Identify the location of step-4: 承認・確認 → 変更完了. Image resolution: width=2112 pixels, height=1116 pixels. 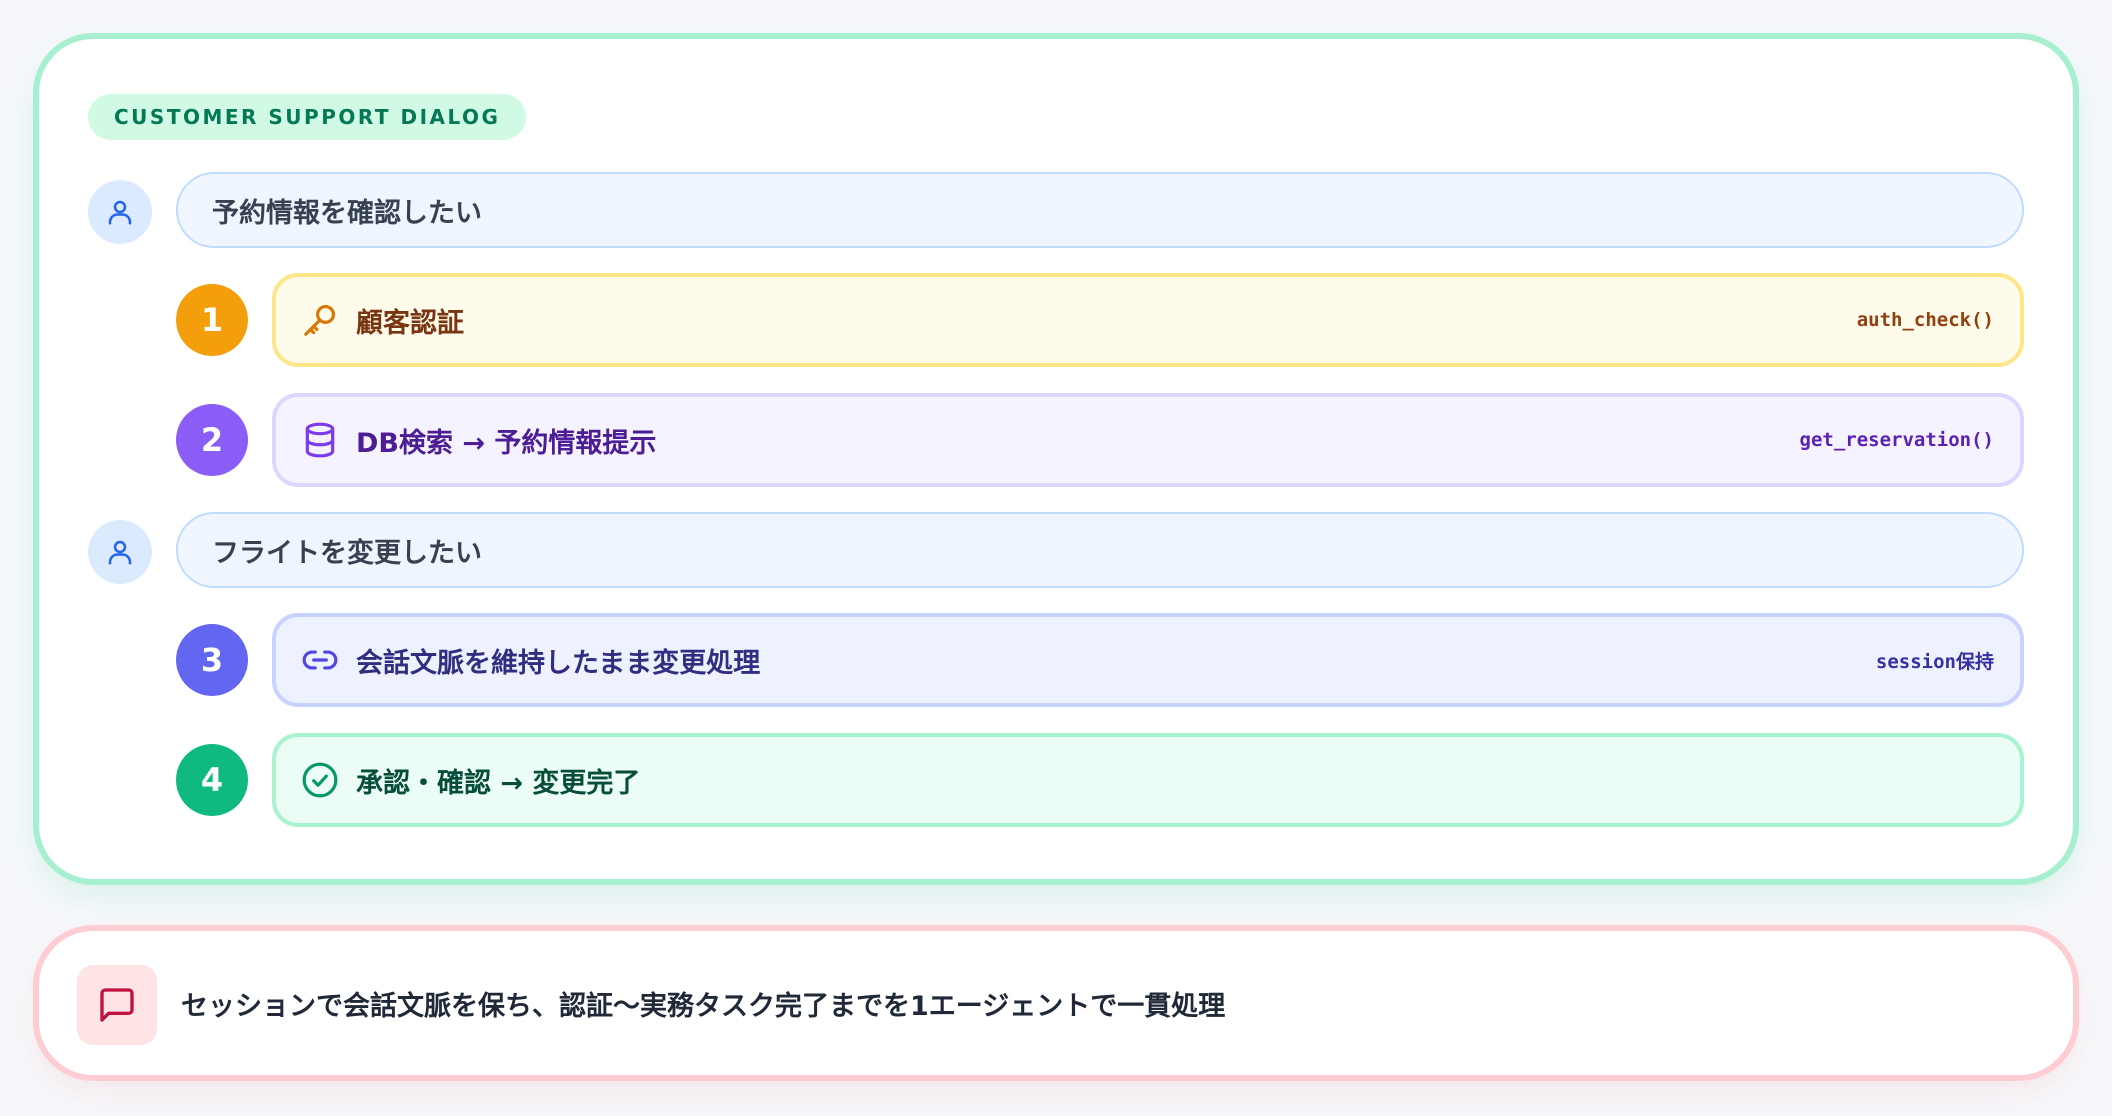
(1148, 780).